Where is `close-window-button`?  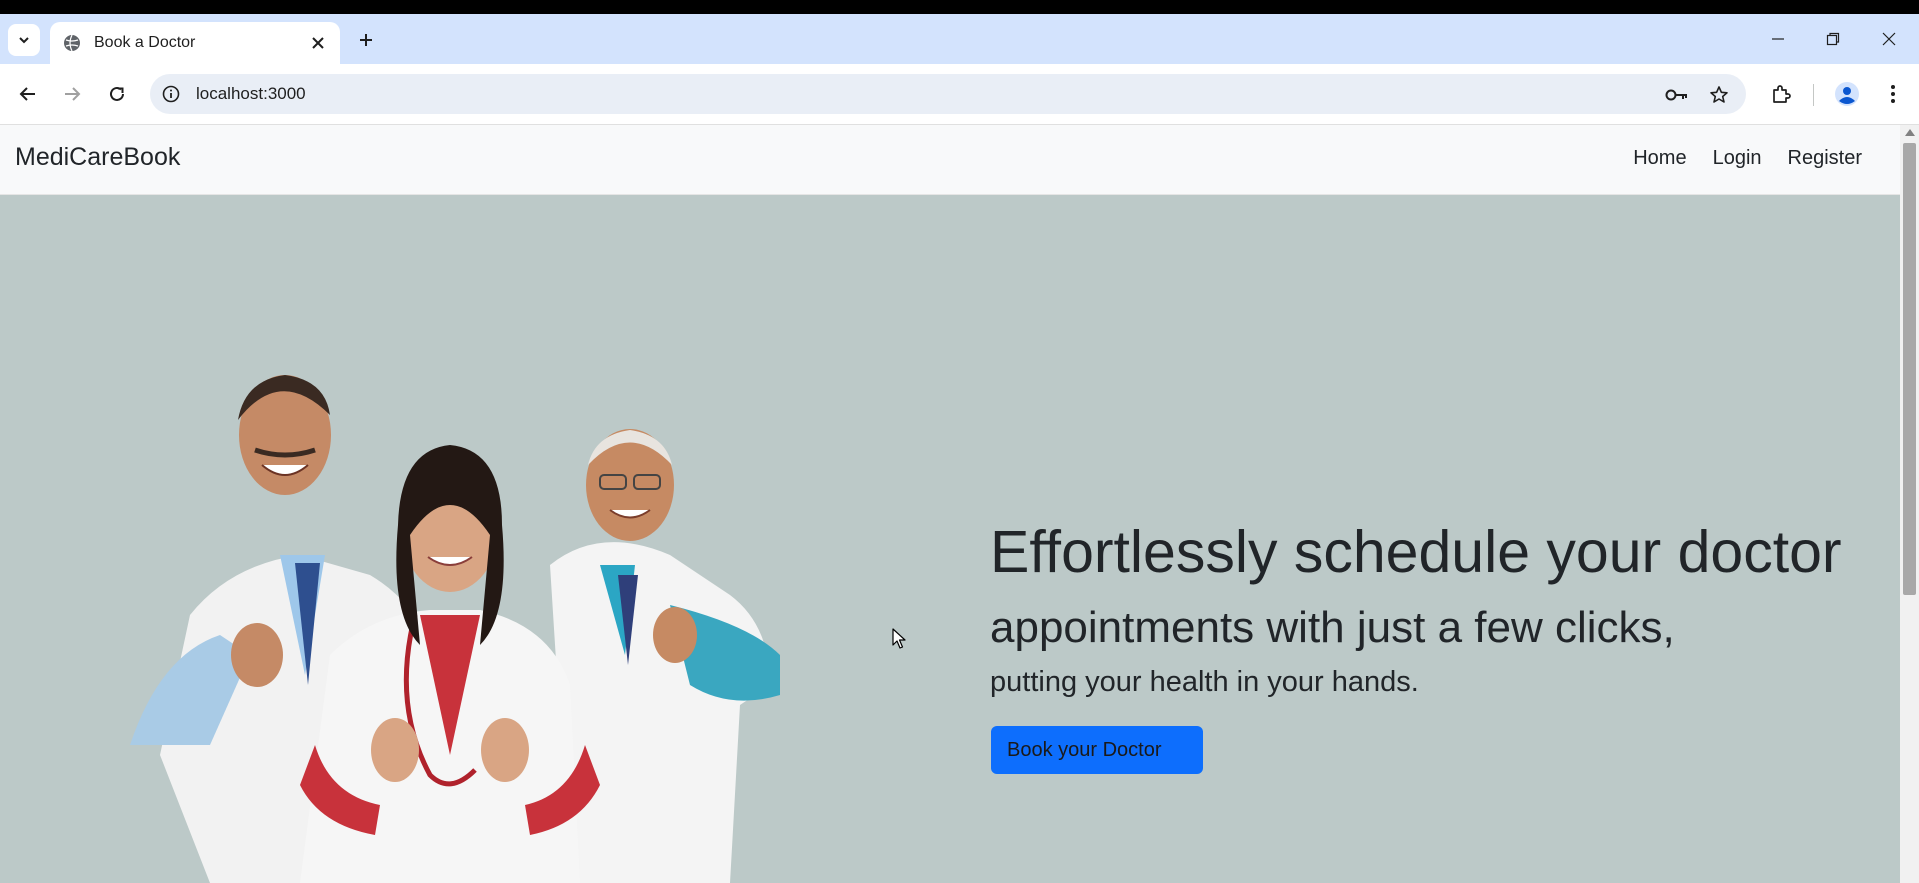
close-window-button is located at coordinates (1889, 39).